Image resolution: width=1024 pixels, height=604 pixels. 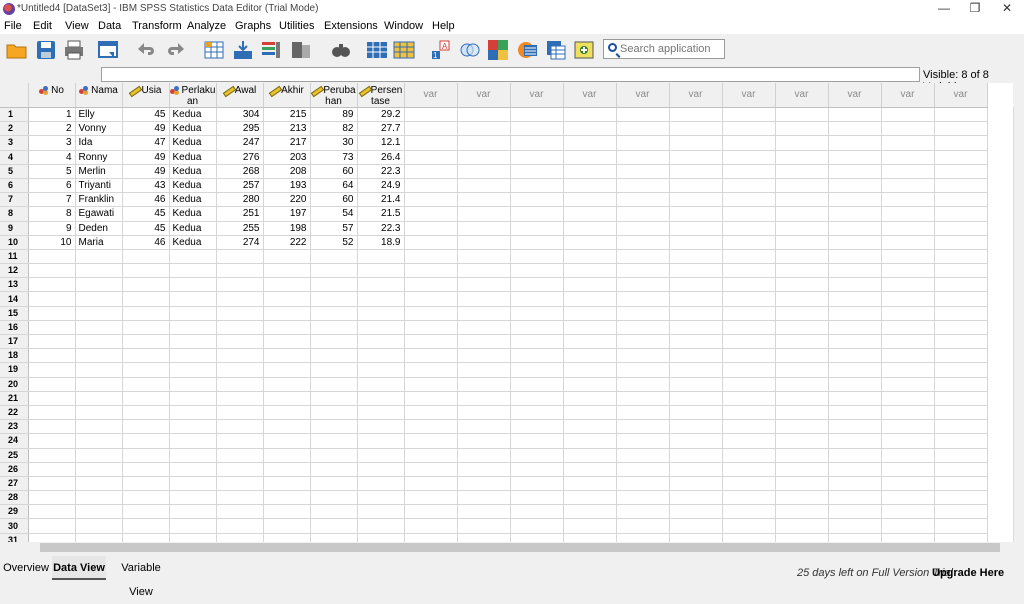 I want to click on data-cell: 12.1, so click(x=381, y=143).